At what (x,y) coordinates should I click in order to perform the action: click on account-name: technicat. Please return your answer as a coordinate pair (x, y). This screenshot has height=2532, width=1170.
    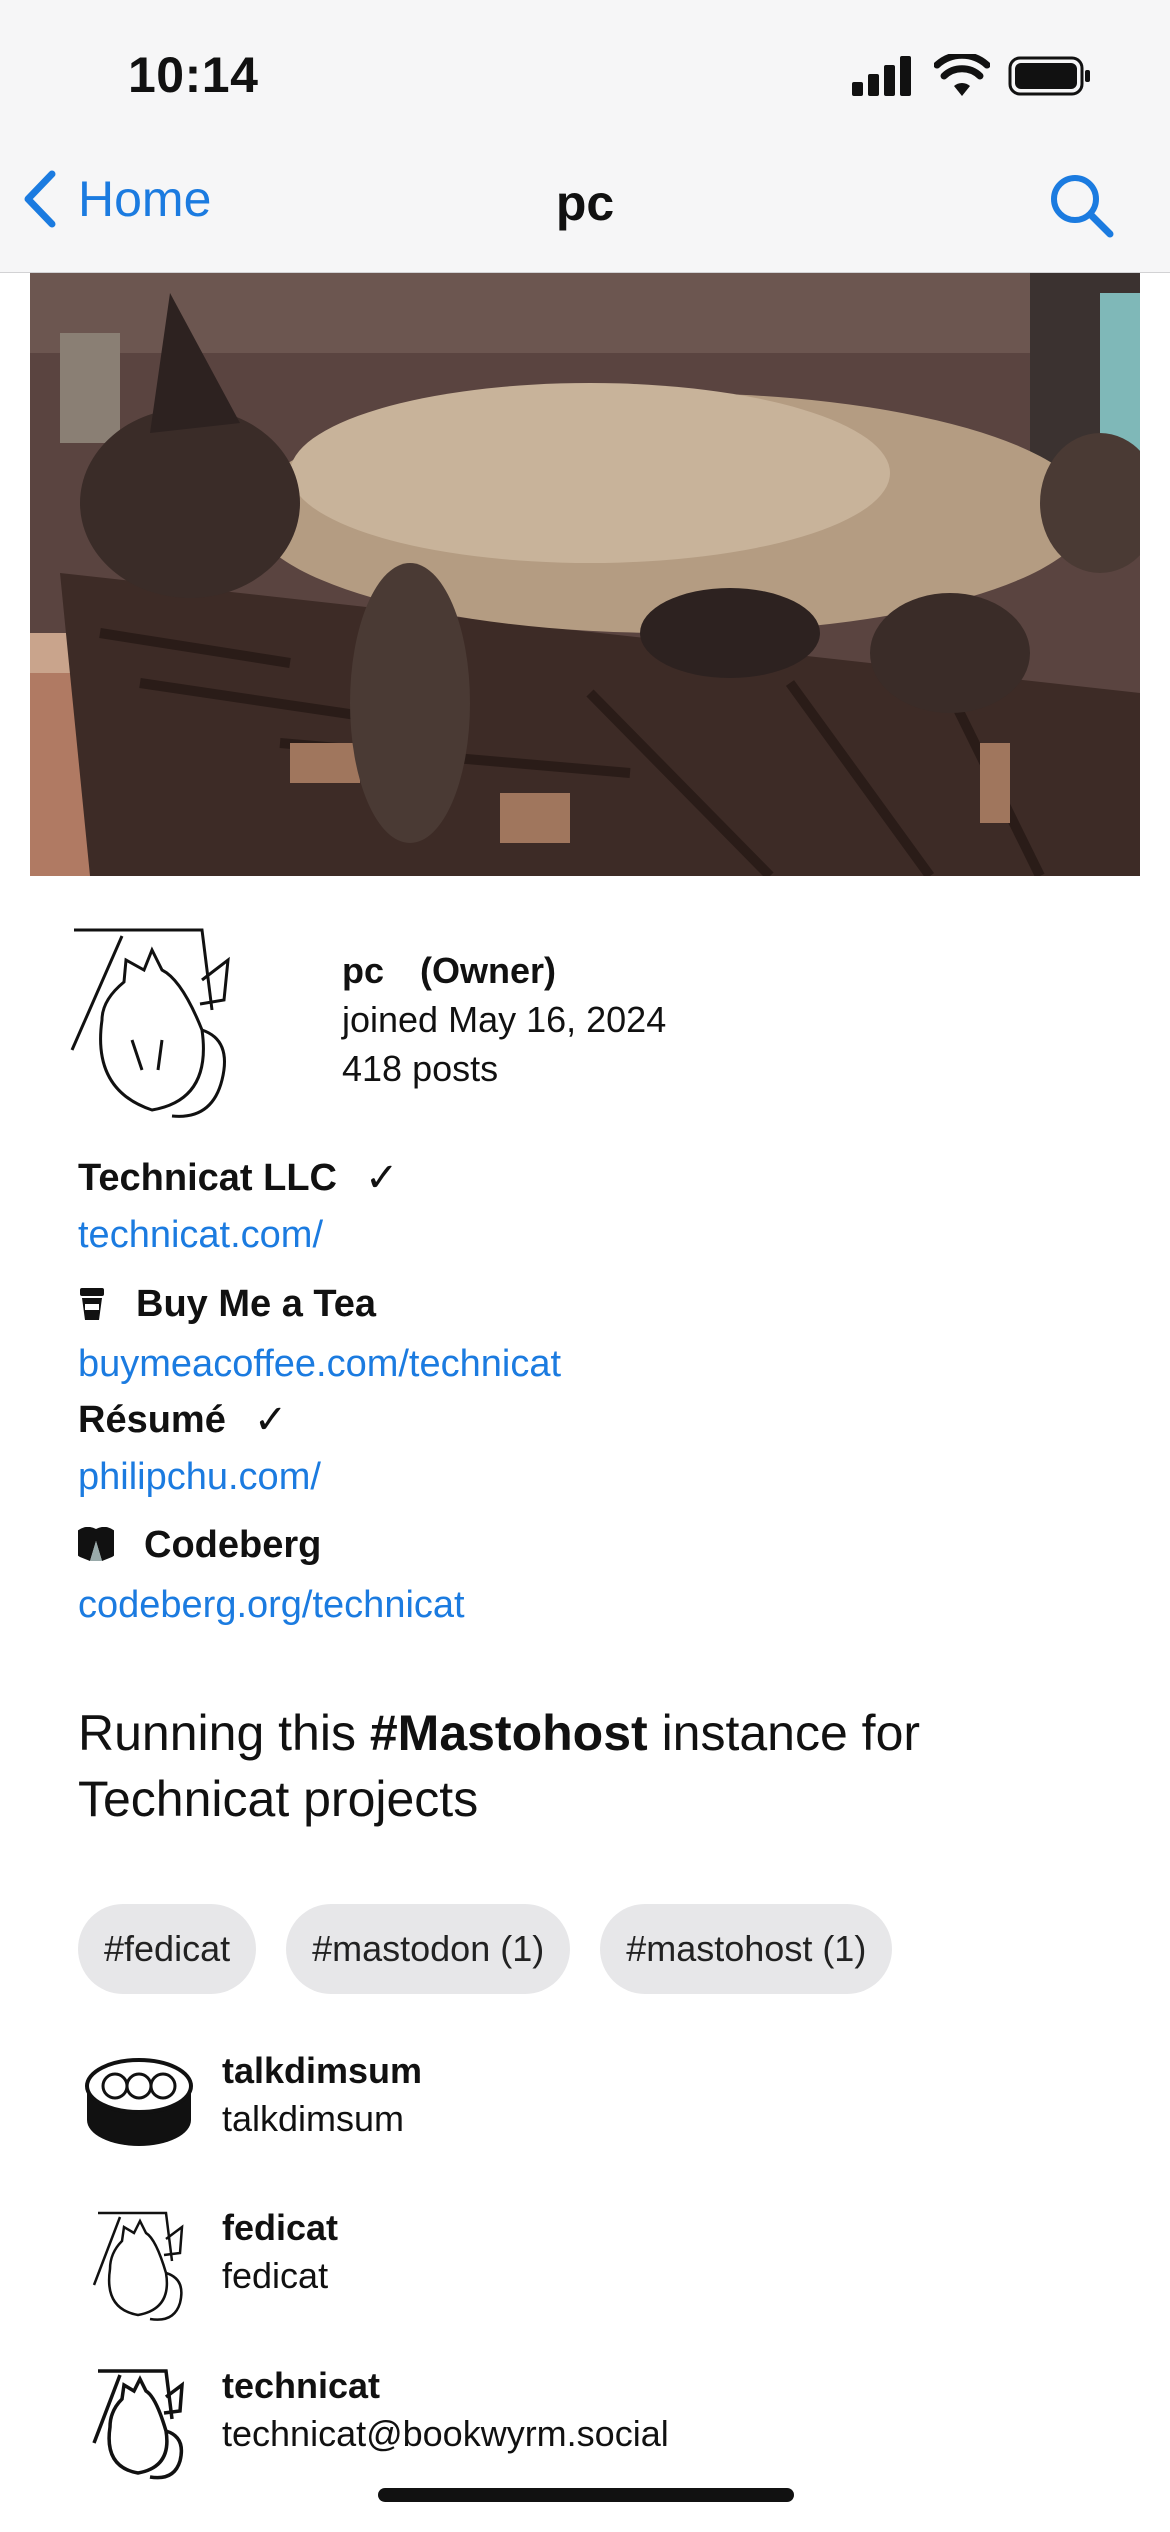
    Looking at the image, I should click on (301, 2385).